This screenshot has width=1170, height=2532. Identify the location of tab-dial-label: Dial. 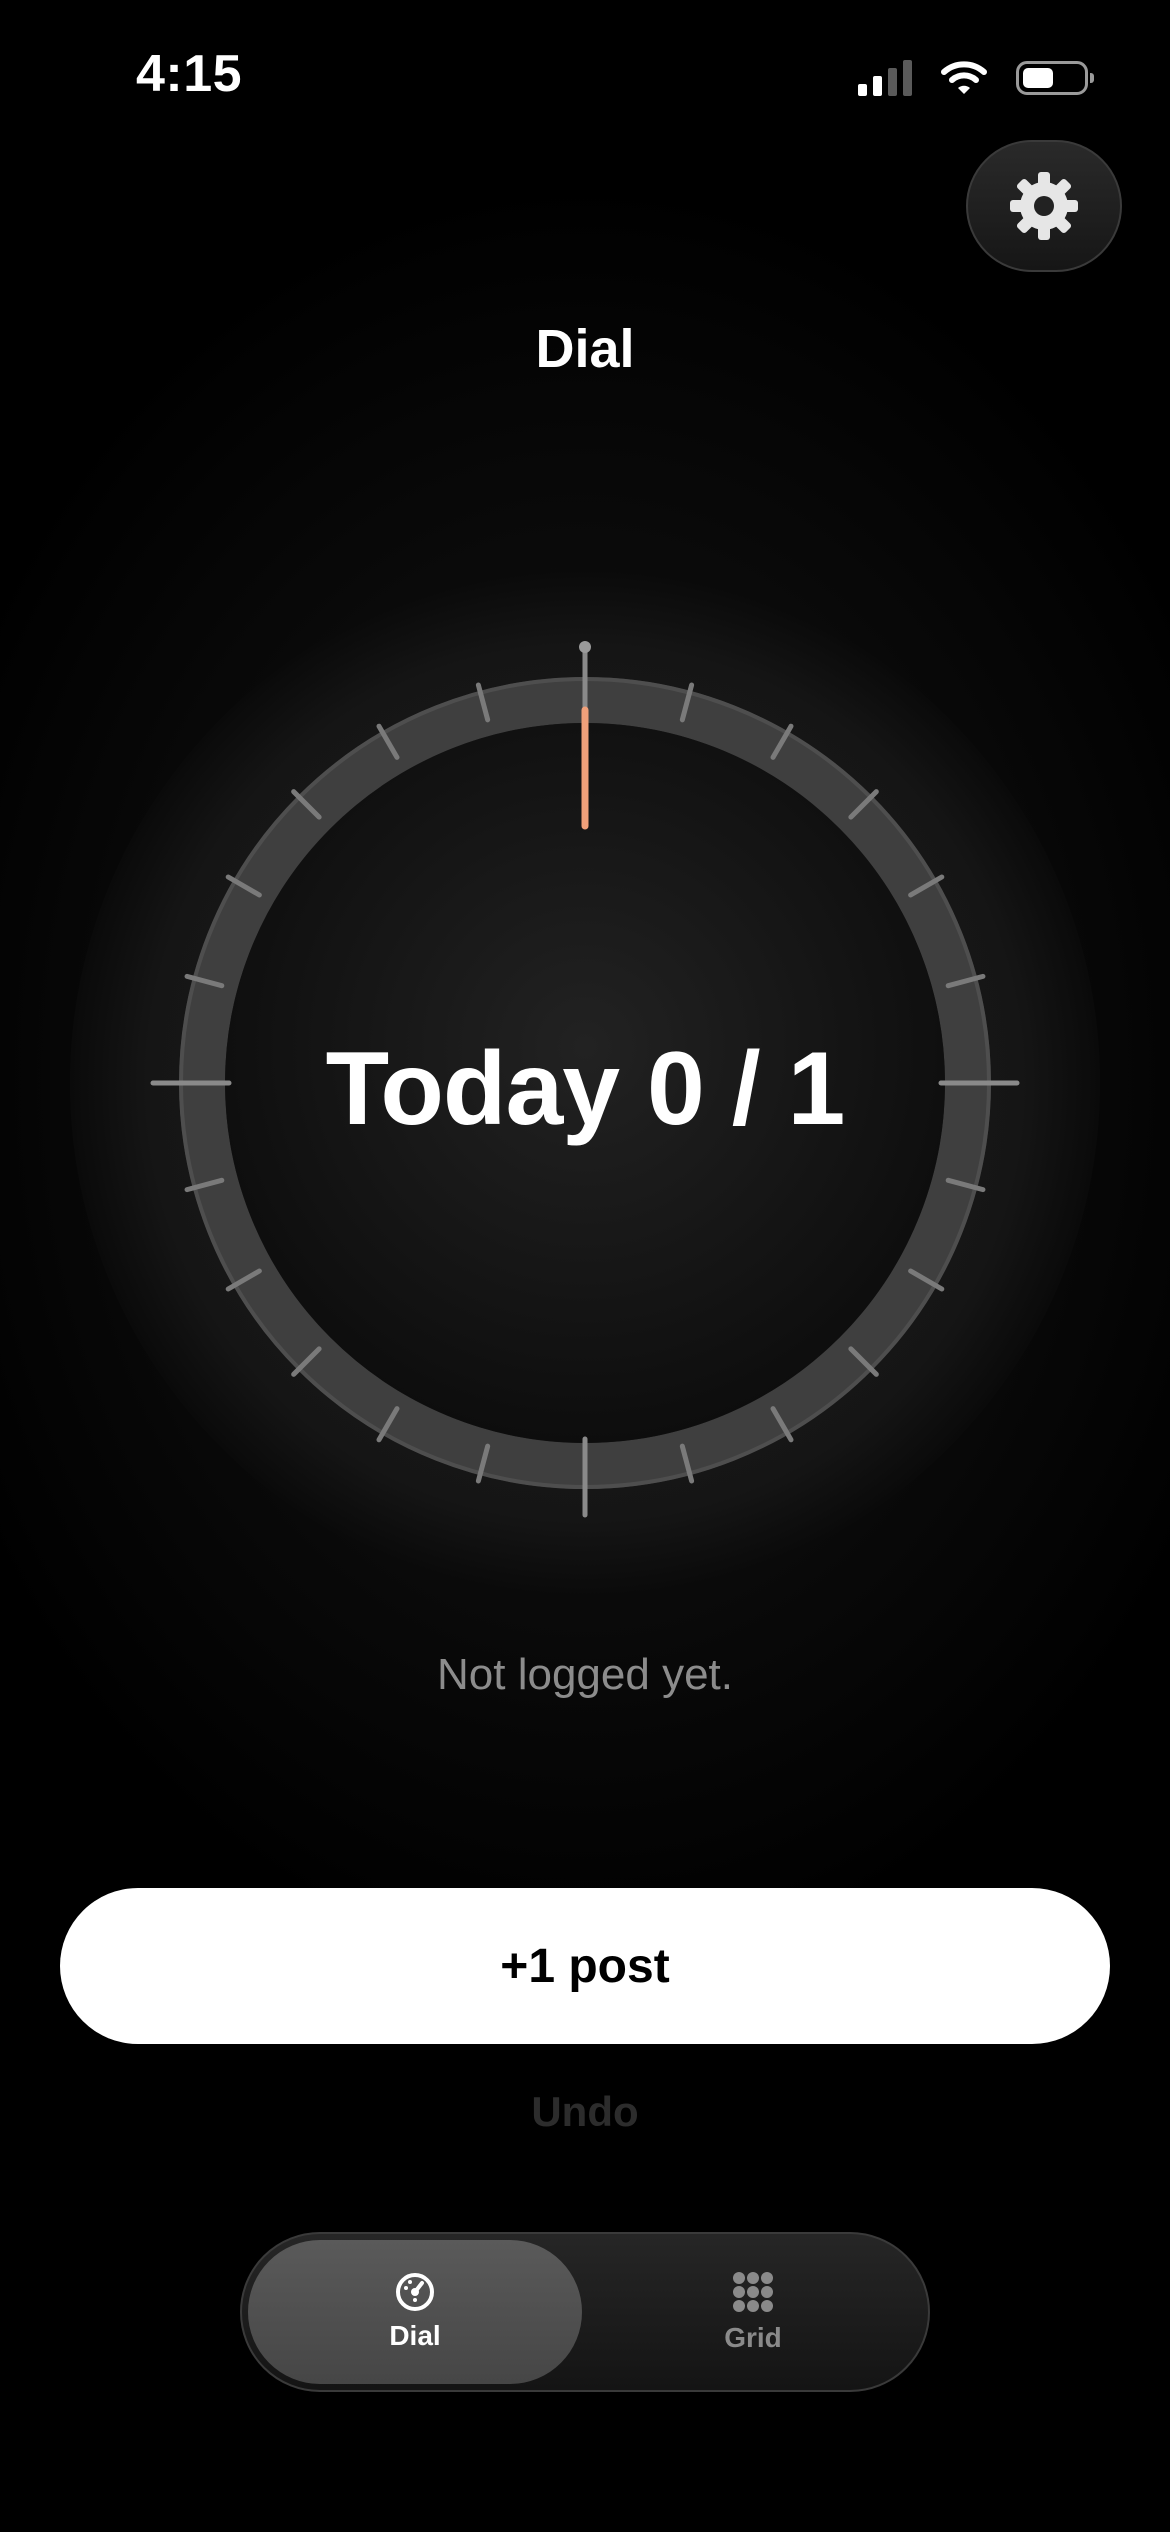
(415, 2335).